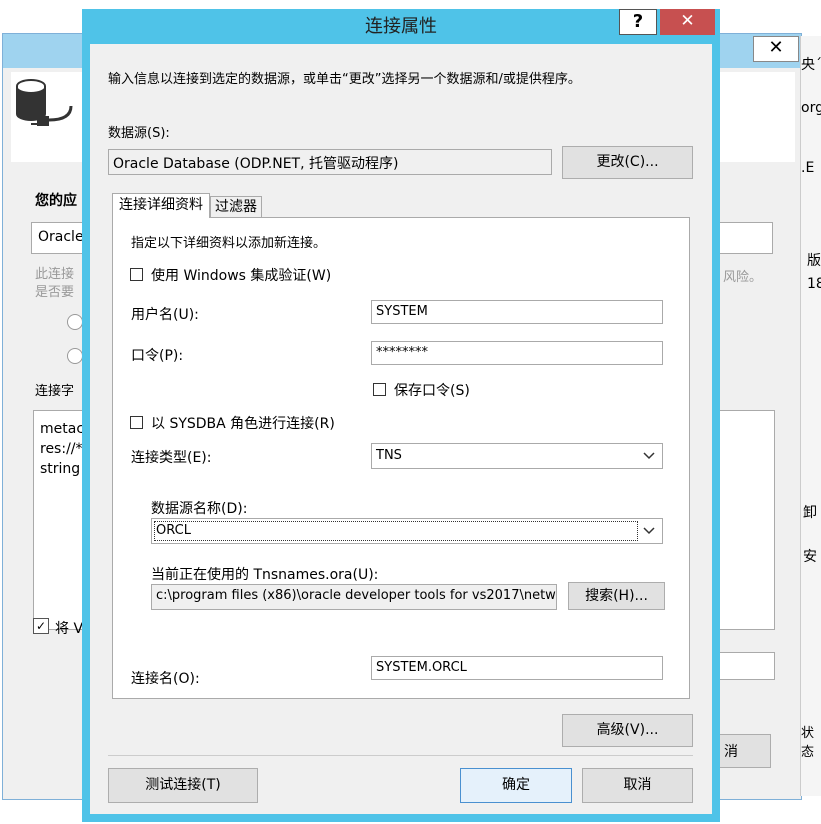  I want to click on database-plug-icon, so click(44, 102).